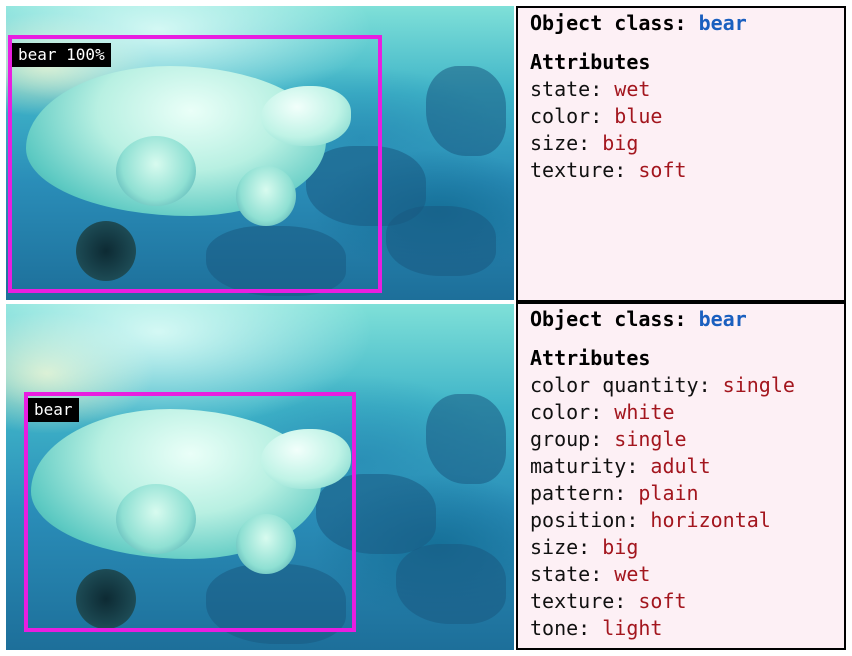  What do you see at coordinates (620, 385) in the screenshot?
I see `attribute-key: color quantity:` at bounding box center [620, 385].